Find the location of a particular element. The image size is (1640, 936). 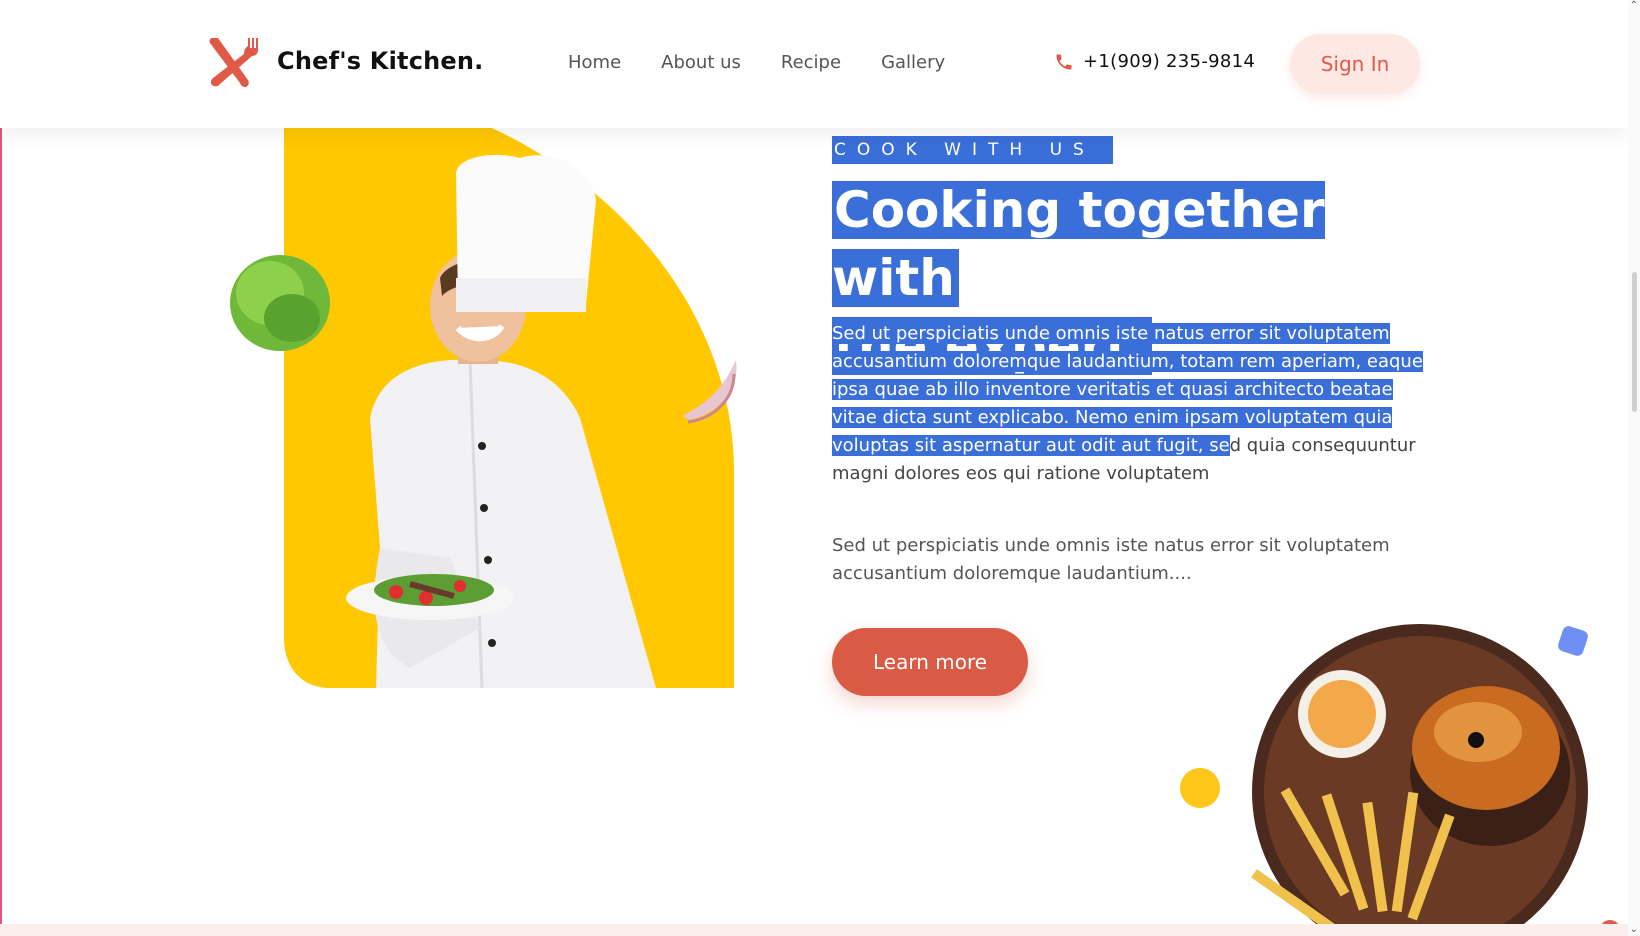

scrollbar: ⌃ ⌄ is located at coordinates (1634, 468).